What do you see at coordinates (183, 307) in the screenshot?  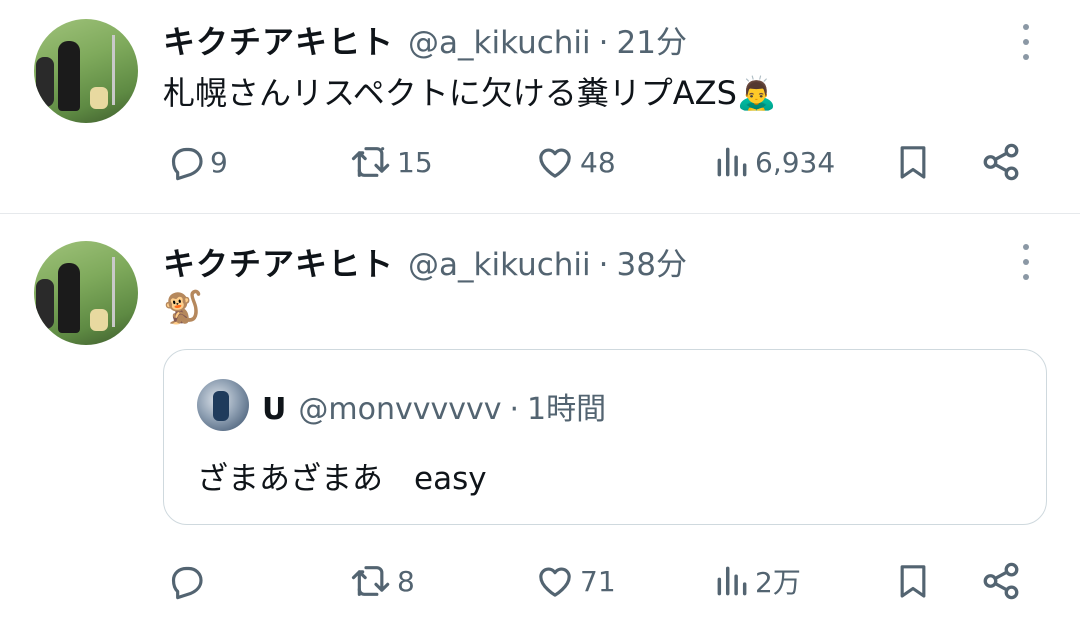 I see `tweet-text: 🐒` at bounding box center [183, 307].